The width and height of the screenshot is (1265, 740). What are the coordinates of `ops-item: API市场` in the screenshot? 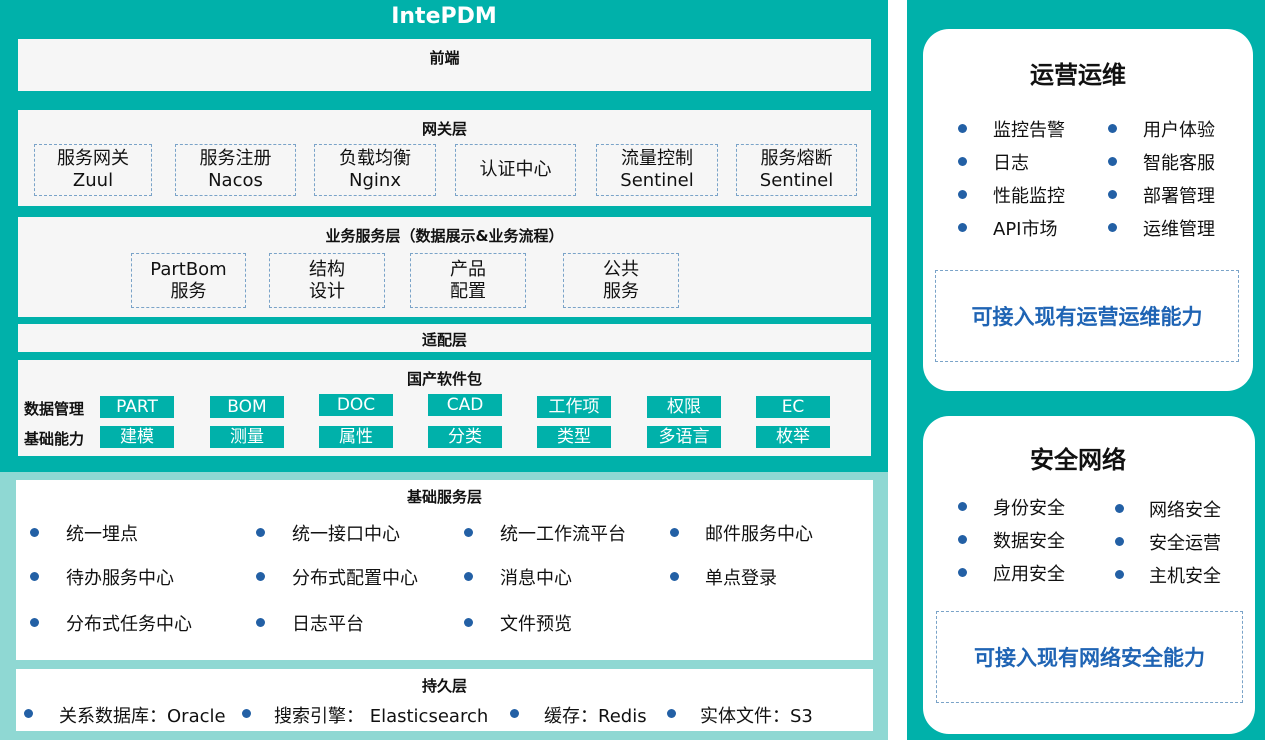 It's located at (1025, 229).